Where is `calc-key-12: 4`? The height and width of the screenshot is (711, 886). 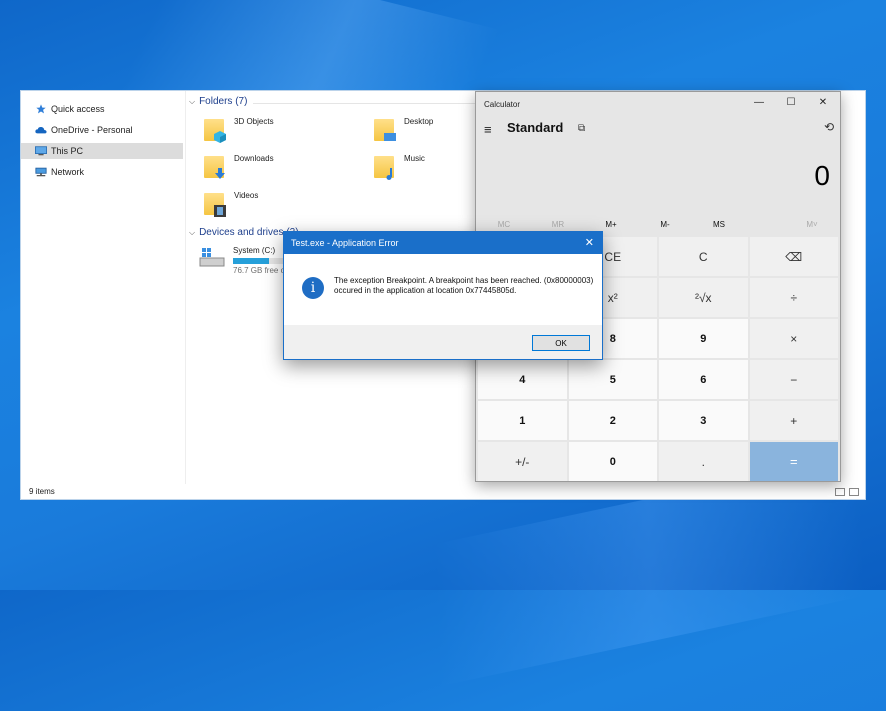 calc-key-12: 4 is located at coordinates (522, 379).